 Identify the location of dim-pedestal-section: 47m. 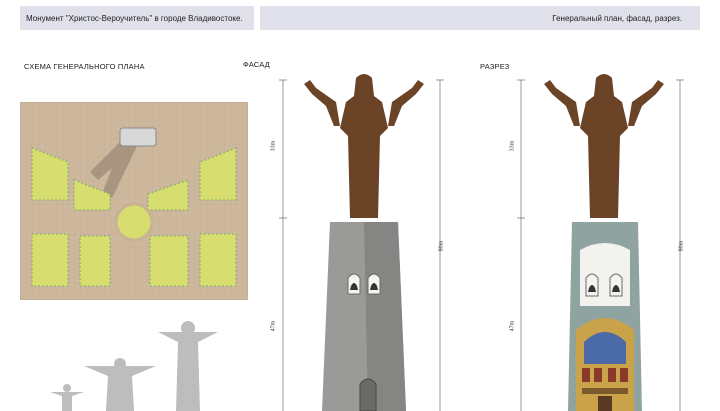
(512, 326).